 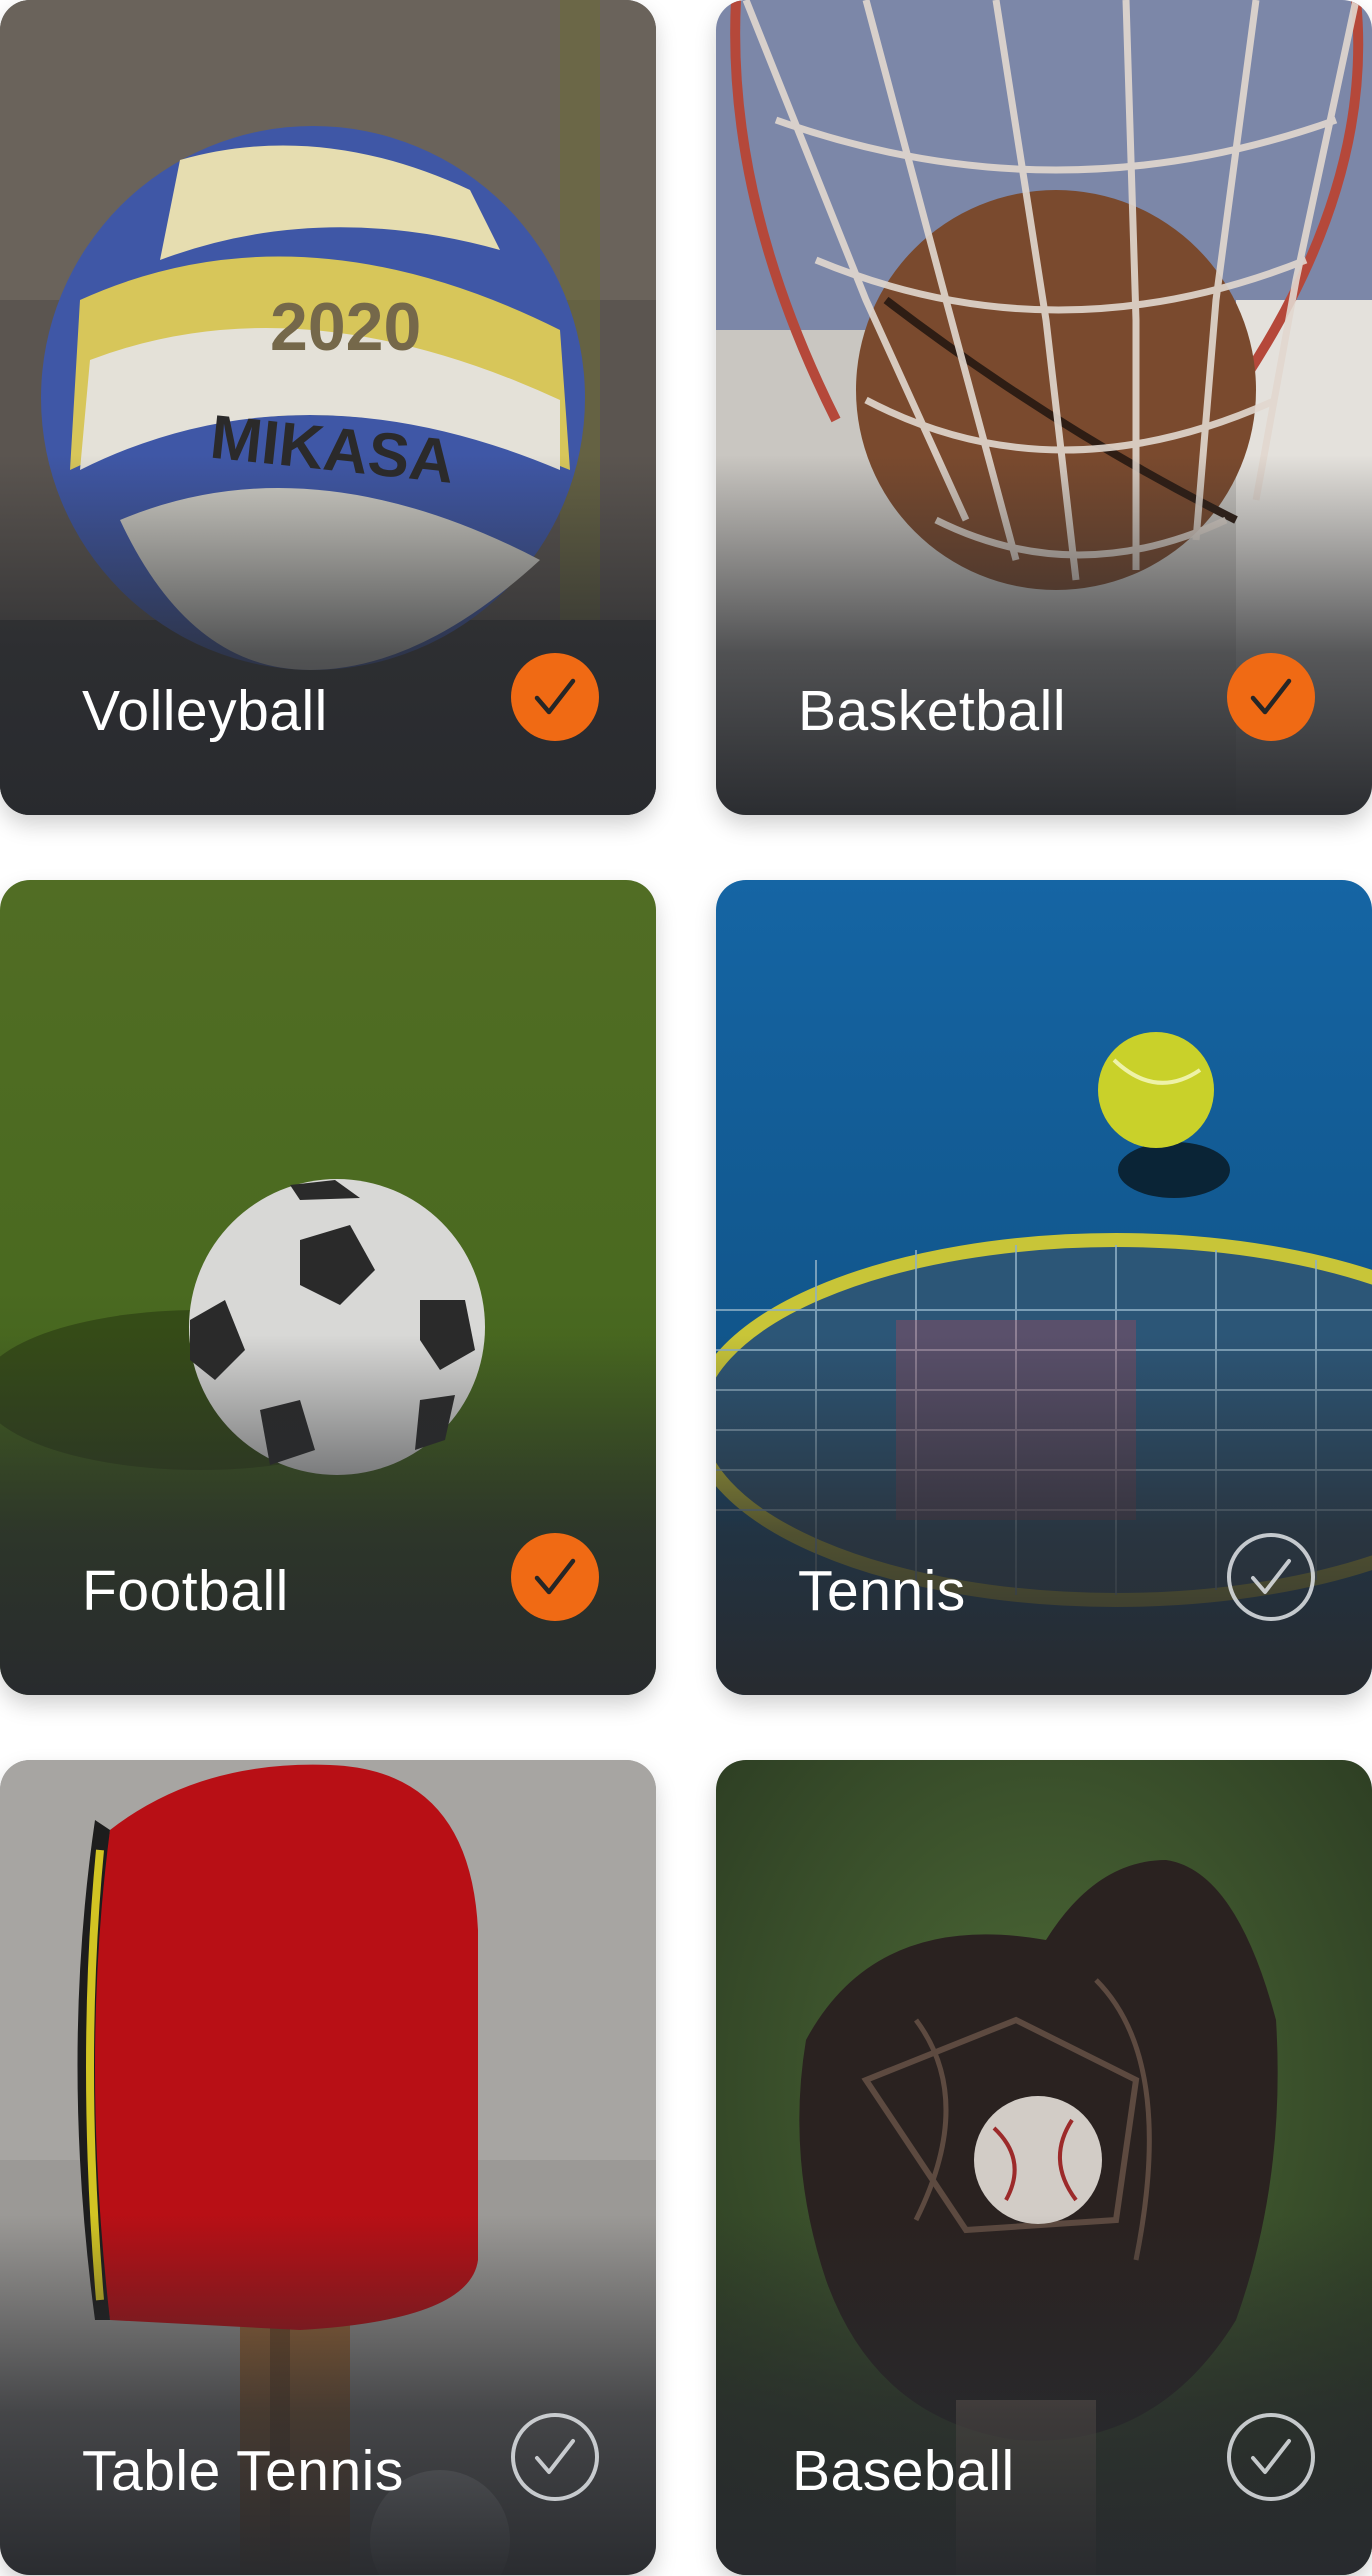 I want to click on sport-label-baseball: Baseball, so click(x=903, y=2471).